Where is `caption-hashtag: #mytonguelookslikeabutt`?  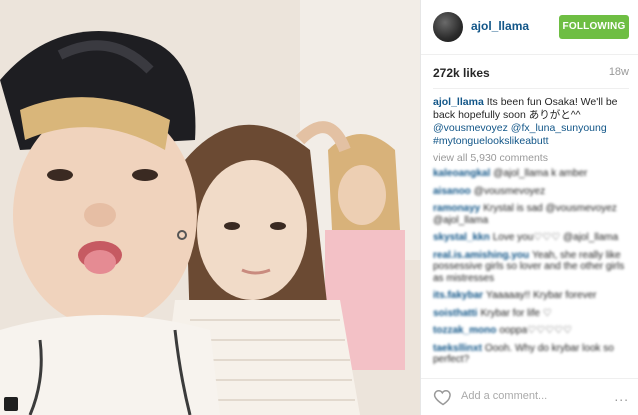
caption-hashtag: #mytonguelookslikeabutt is located at coordinates (491, 141).